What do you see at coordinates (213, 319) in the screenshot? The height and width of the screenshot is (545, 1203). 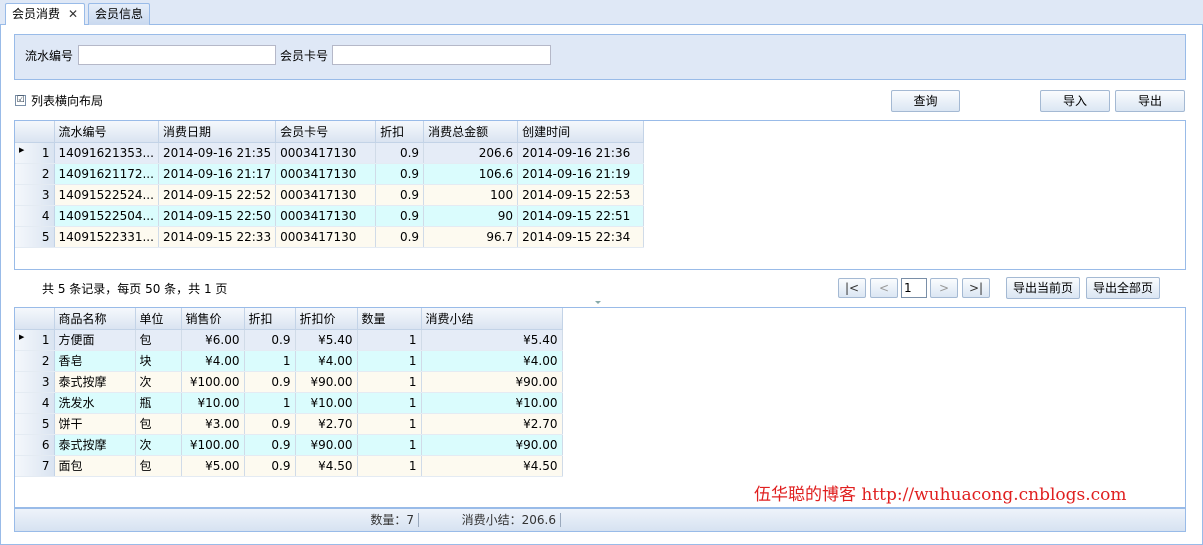 I see `column-header: 销售价` at bounding box center [213, 319].